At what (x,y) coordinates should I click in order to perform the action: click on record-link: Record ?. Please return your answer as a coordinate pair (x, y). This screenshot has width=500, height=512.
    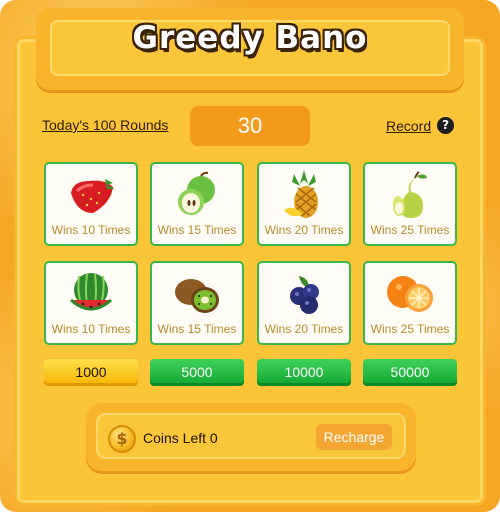
    Looking at the image, I should click on (420, 125).